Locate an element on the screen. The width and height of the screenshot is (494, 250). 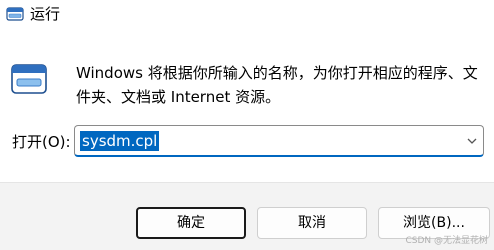
open-combobox: sysdm.cpl is located at coordinates (279, 141).